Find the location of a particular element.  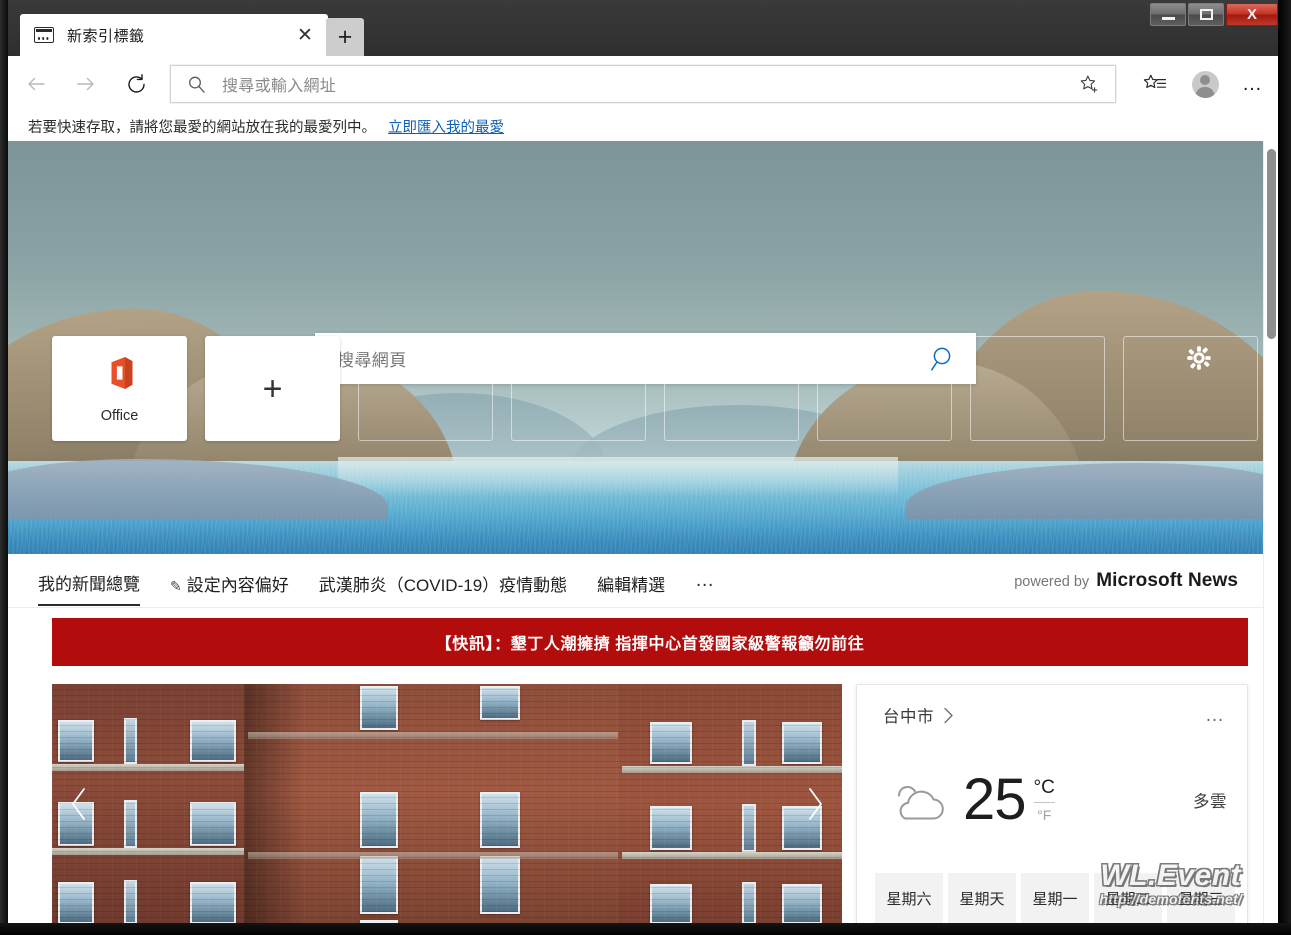

plus-icon: + is located at coordinates (272, 388).